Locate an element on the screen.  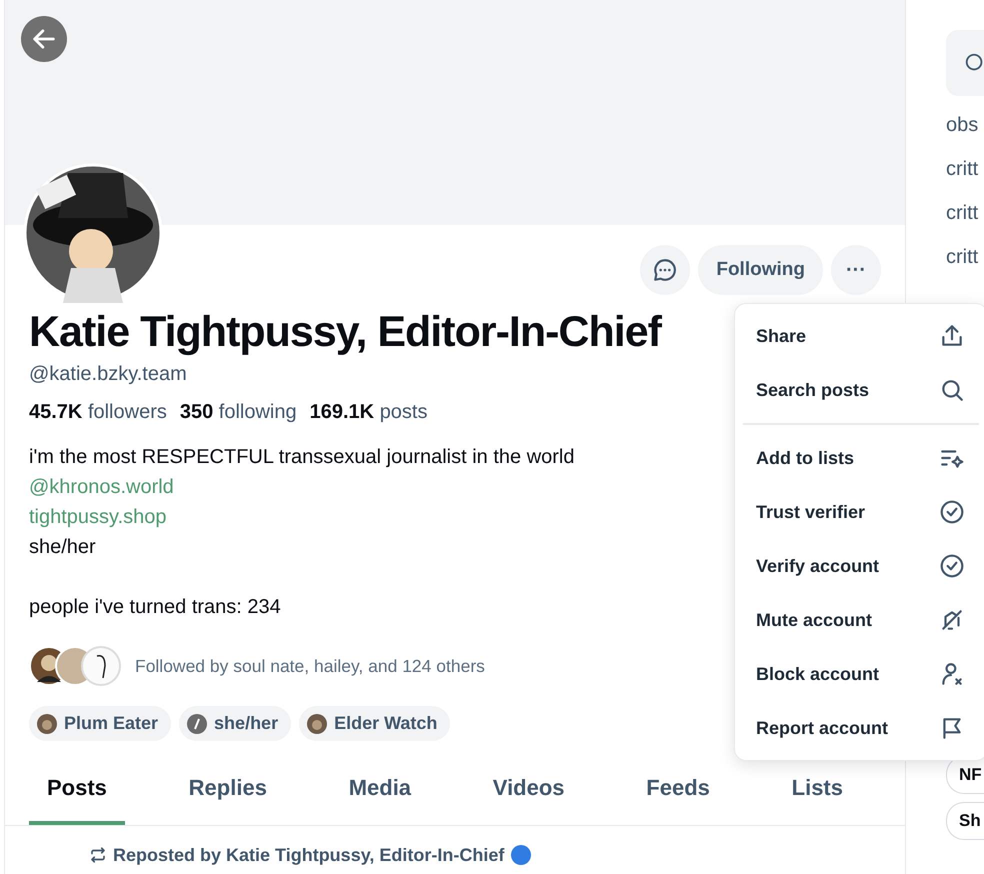
profile-tab: Feeds is located at coordinates (678, 792).